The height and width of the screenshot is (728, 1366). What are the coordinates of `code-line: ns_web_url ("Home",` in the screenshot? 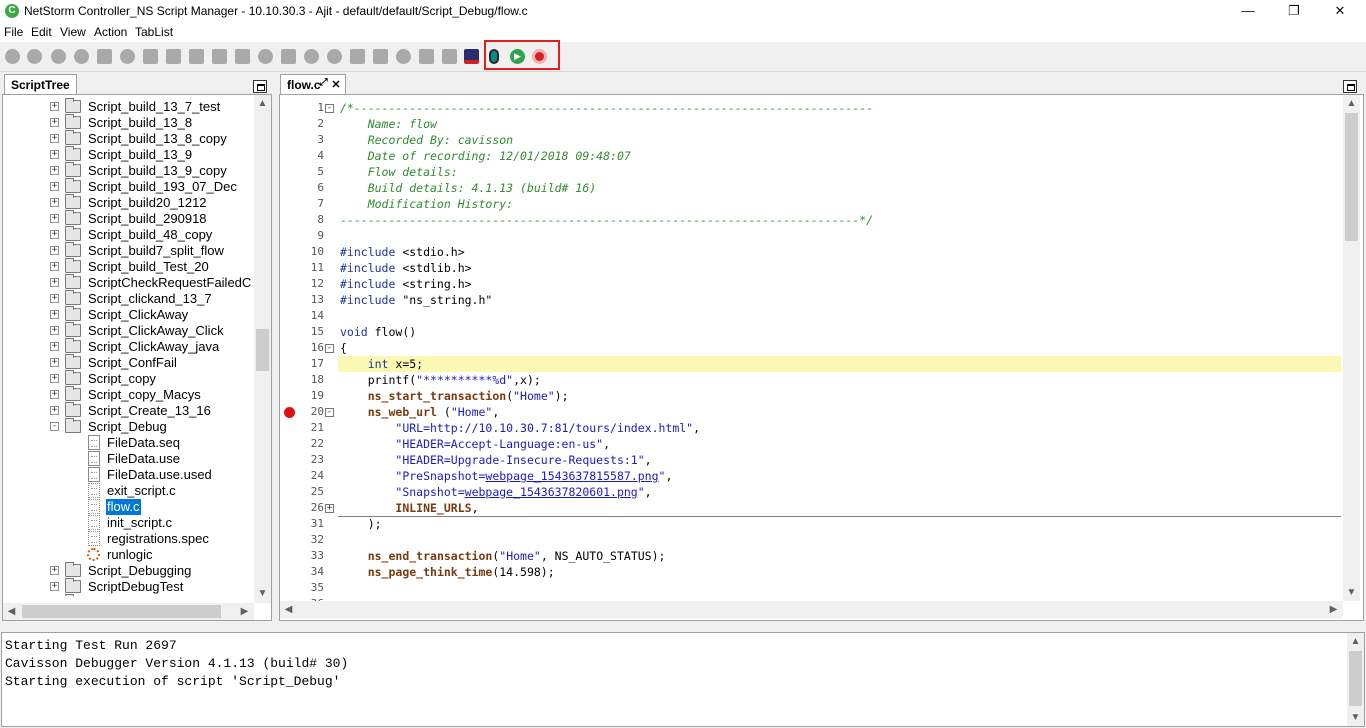 It's located at (839, 412).